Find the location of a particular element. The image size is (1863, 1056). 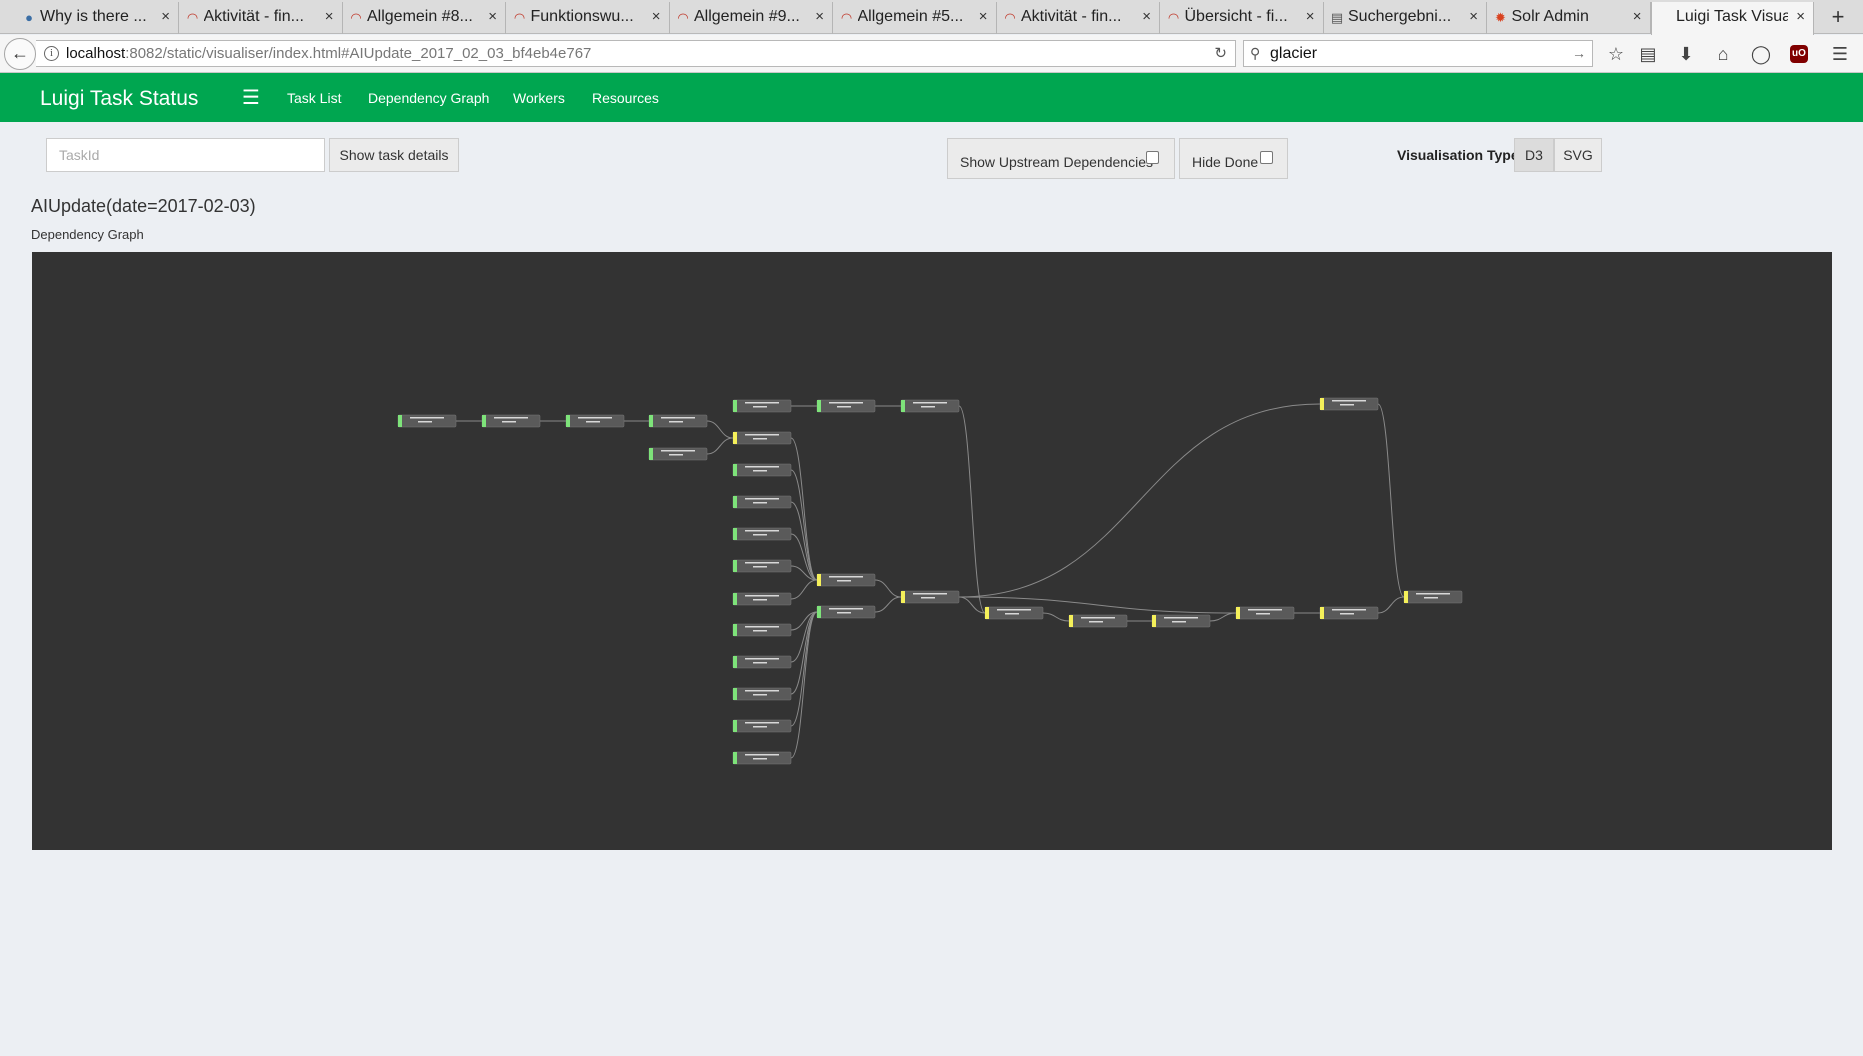

show-upstream-checkbox is located at coordinates (1152, 157).